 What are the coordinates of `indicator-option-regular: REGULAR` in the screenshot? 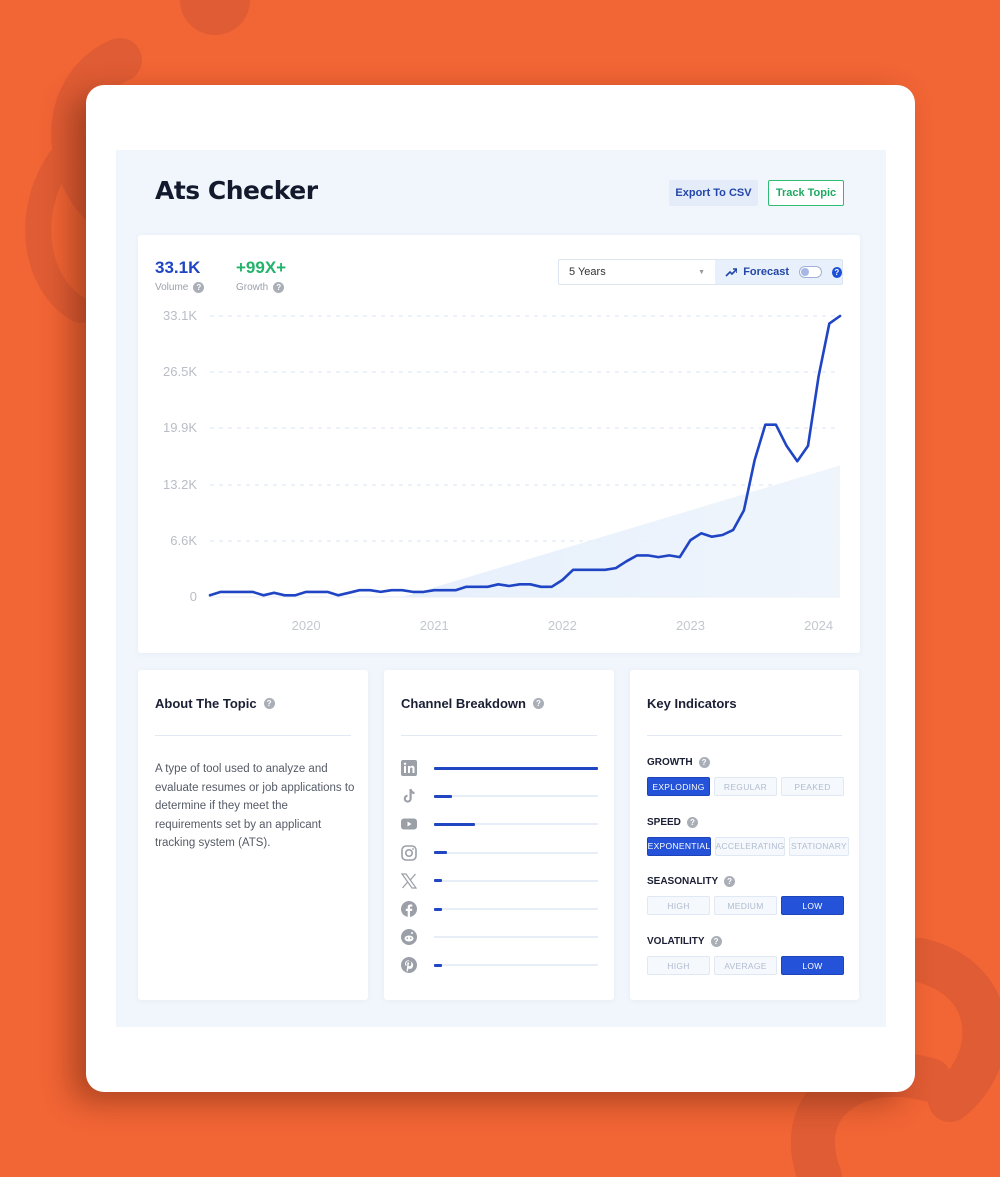 It's located at (745, 786).